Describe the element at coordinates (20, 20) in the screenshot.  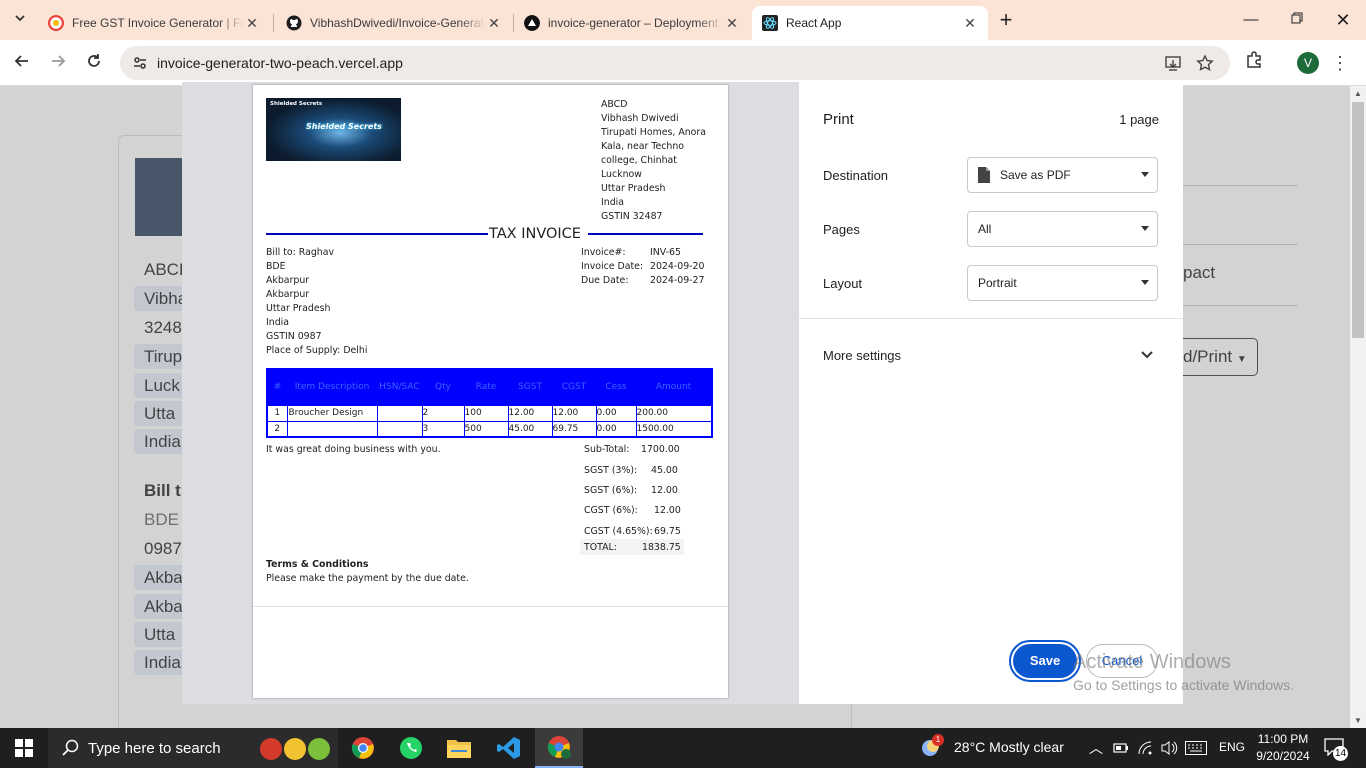
I see `tab-search-button` at that location.